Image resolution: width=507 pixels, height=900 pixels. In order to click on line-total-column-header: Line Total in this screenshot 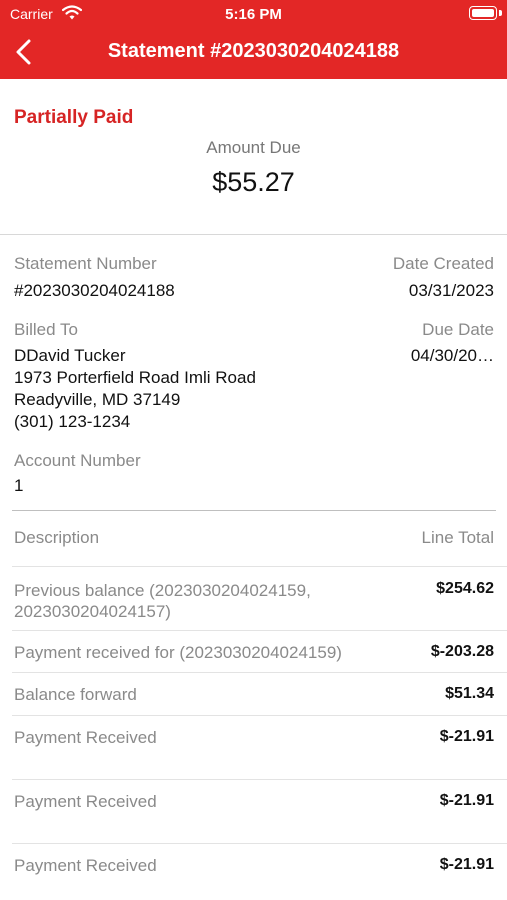, I will do `click(457, 537)`.